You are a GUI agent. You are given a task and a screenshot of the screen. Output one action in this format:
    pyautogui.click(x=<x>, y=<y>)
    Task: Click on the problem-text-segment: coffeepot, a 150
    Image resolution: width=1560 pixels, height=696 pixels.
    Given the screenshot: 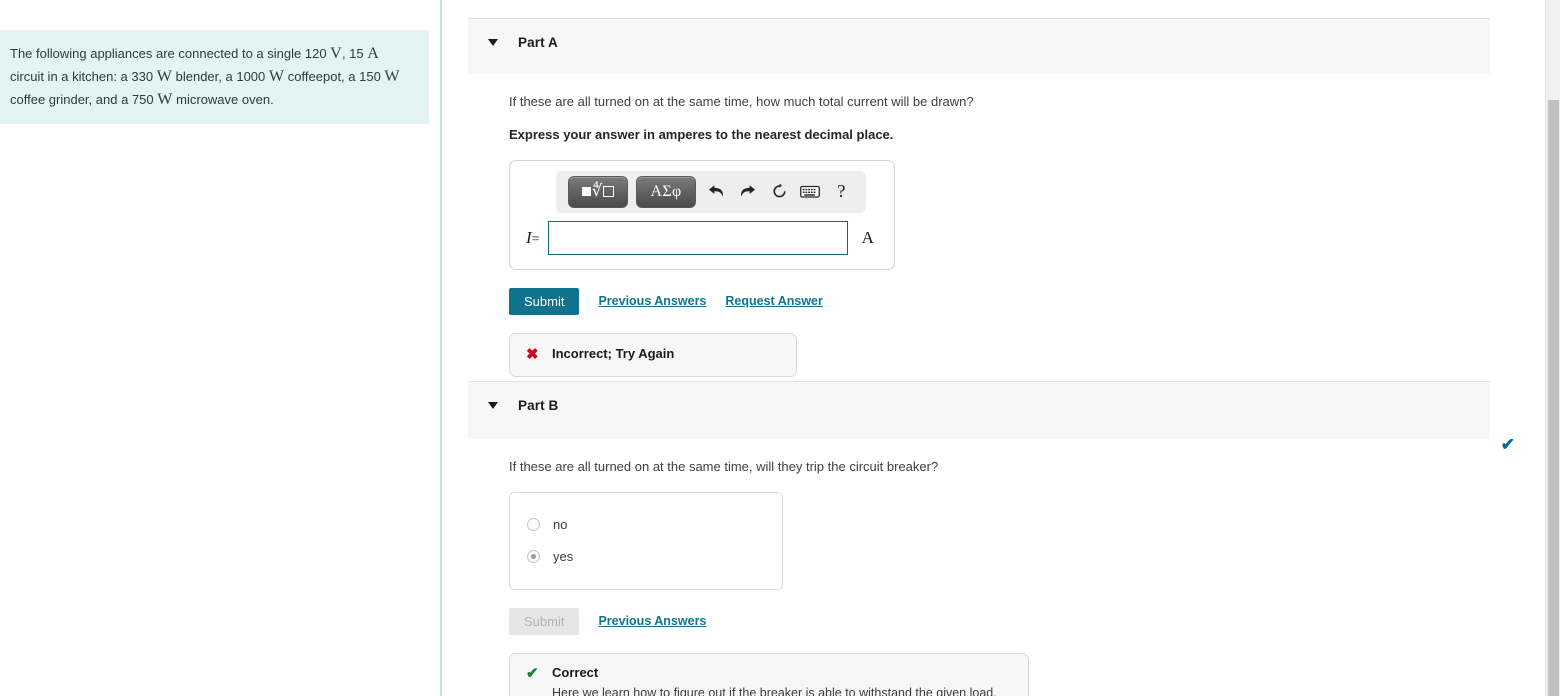 What is the action you would take?
    pyautogui.click(x=334, y=77)
    